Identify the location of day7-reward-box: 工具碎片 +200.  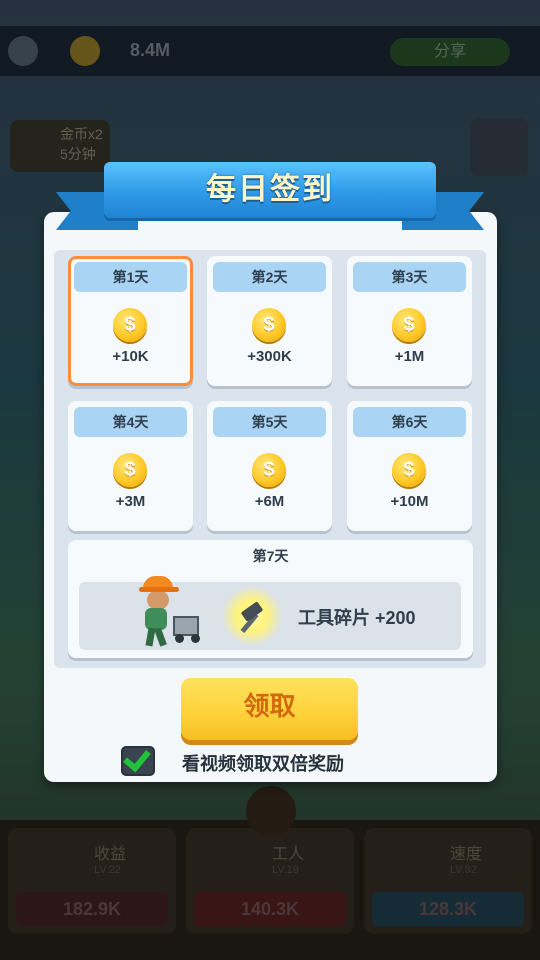
(270, 613).